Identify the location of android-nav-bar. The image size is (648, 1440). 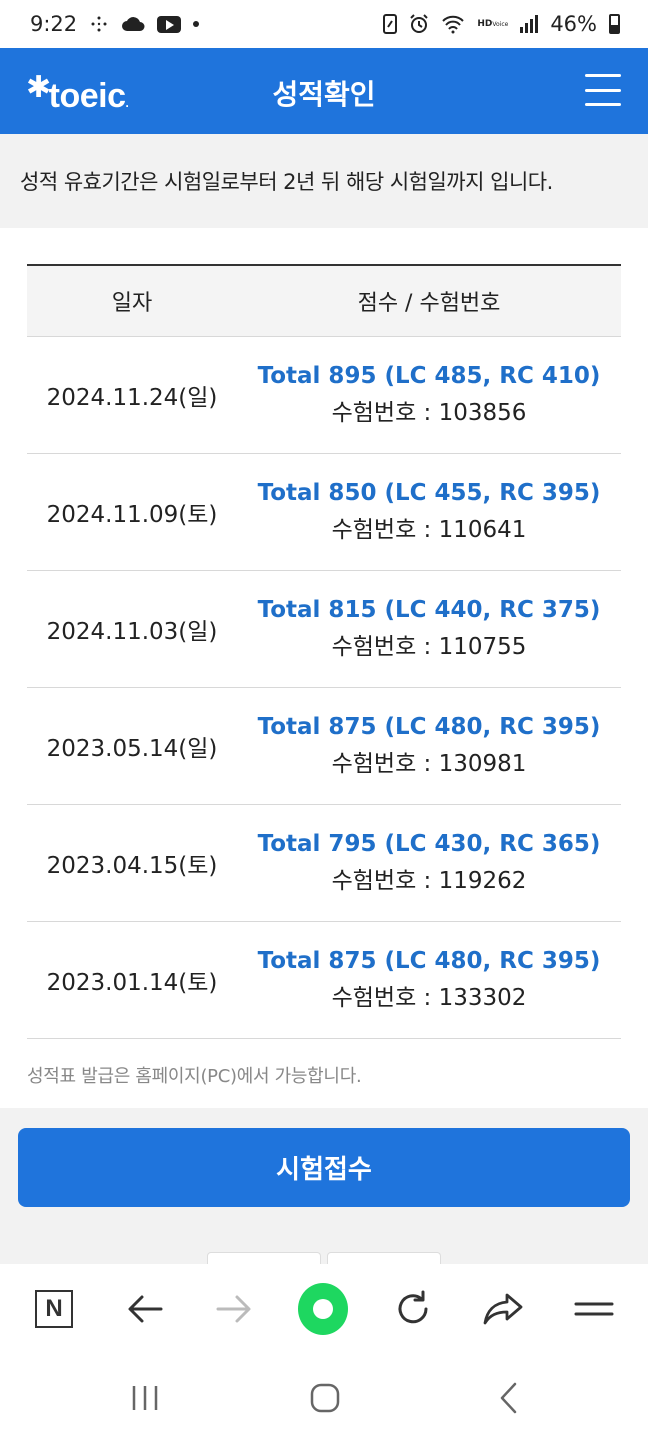
(324, 1397).